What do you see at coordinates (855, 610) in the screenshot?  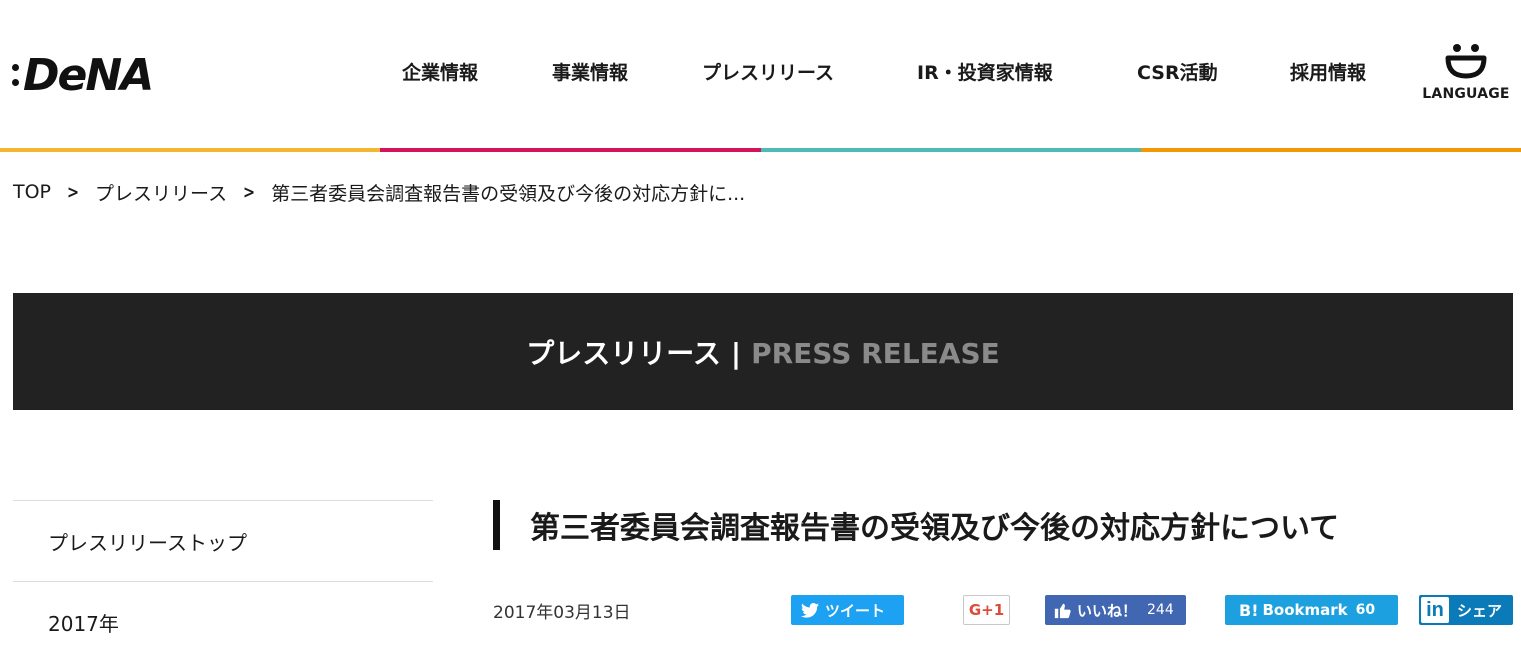 I see `tweet-label: ツイート` at bounding box center [855, 610].